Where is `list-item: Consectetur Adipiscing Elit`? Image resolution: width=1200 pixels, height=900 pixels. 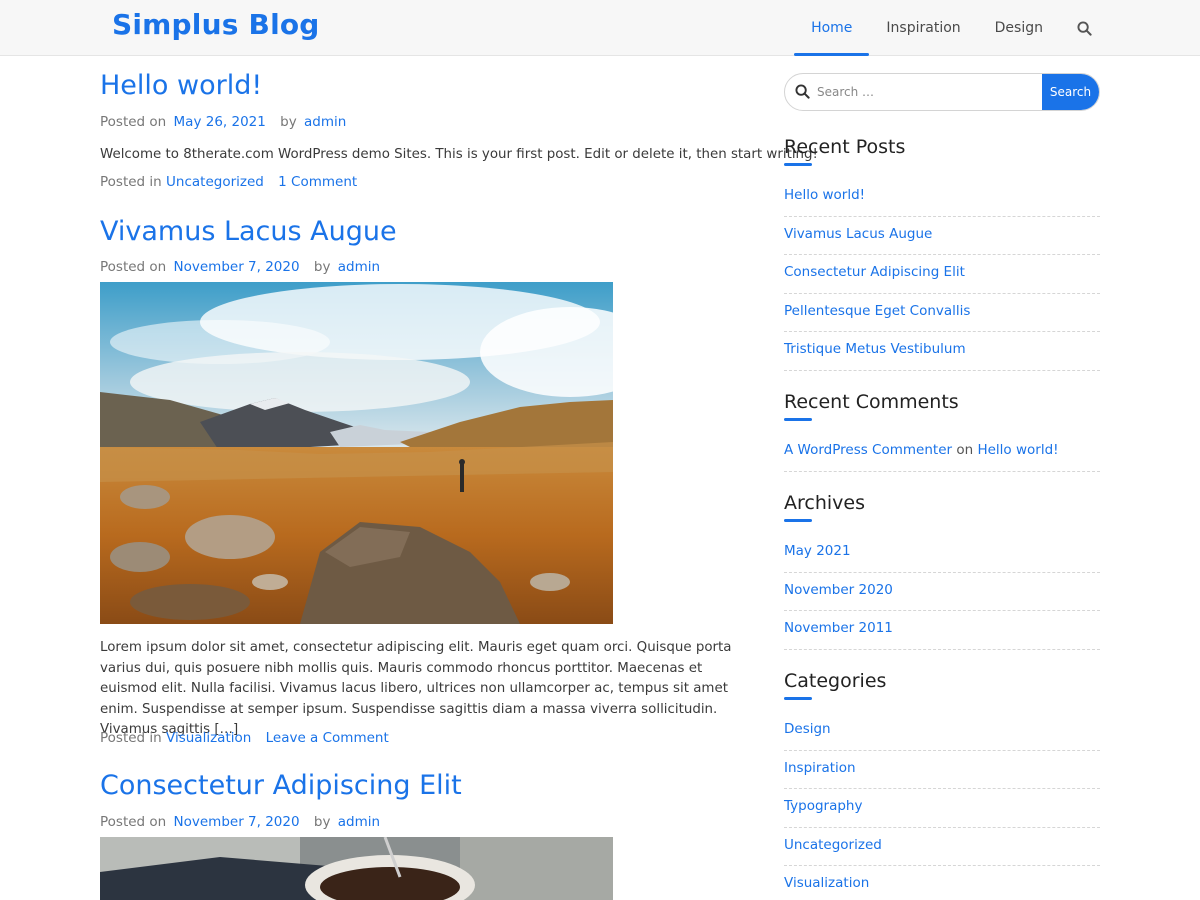
list-item: Consectetur Adipiscing Elit is located at coordinates (942, 274).